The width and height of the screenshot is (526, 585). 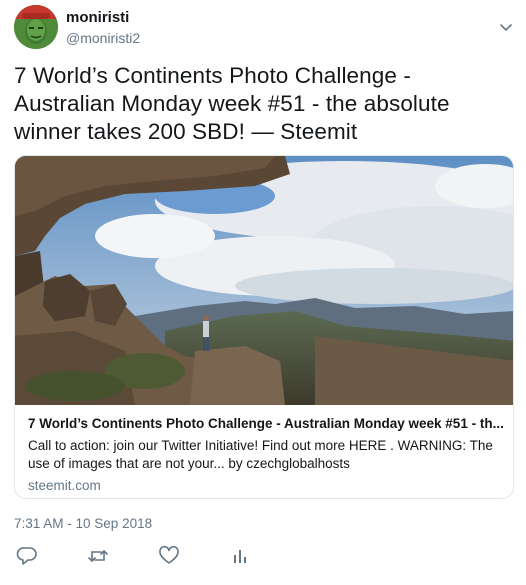 What do you see at coordinates (83, 523) in the screenshot?
I see `timestamp: 7:31 AM - 10 Sep 2018` at bounding box center [83, 523].